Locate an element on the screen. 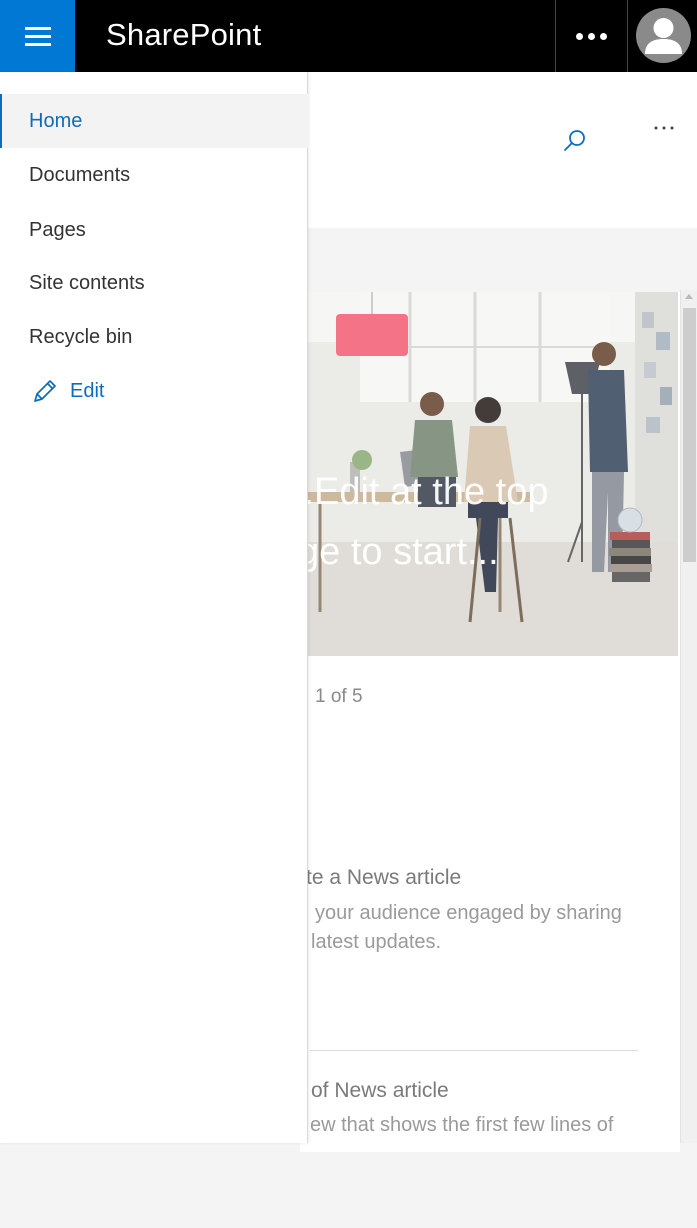 The width and height of the screenshot is (697, 1228). nav-item-pages: Pages is located at coordinates (154, 230).